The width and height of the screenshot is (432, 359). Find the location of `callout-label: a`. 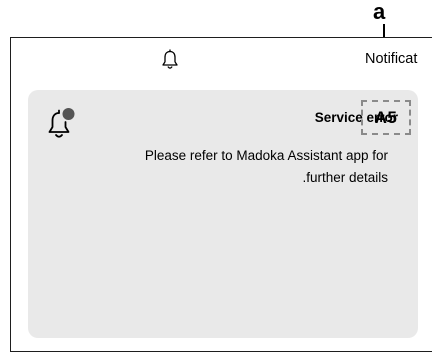

callout-label: a is located at coordinates (379, 12).